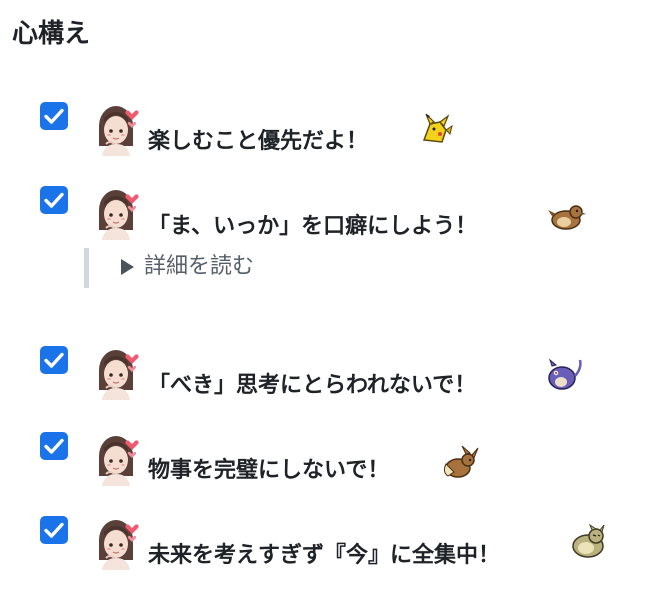 This screenshot has width=658, height=606. I want to click on details-block: 詳細を読む, so click(234, 268).